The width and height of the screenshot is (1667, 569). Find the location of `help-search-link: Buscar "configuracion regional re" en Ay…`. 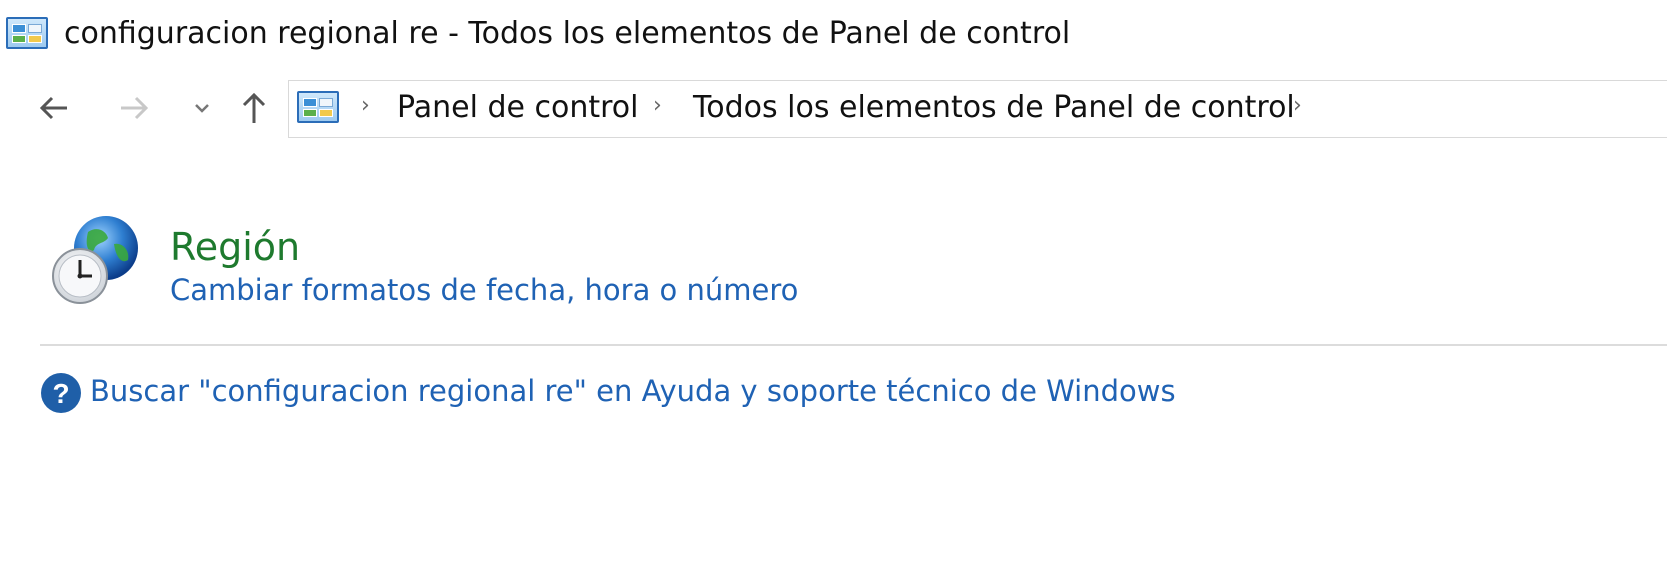

help-search-link: Buscar "configuracion regional re" en Ay… is located at coordinates (633, 391).